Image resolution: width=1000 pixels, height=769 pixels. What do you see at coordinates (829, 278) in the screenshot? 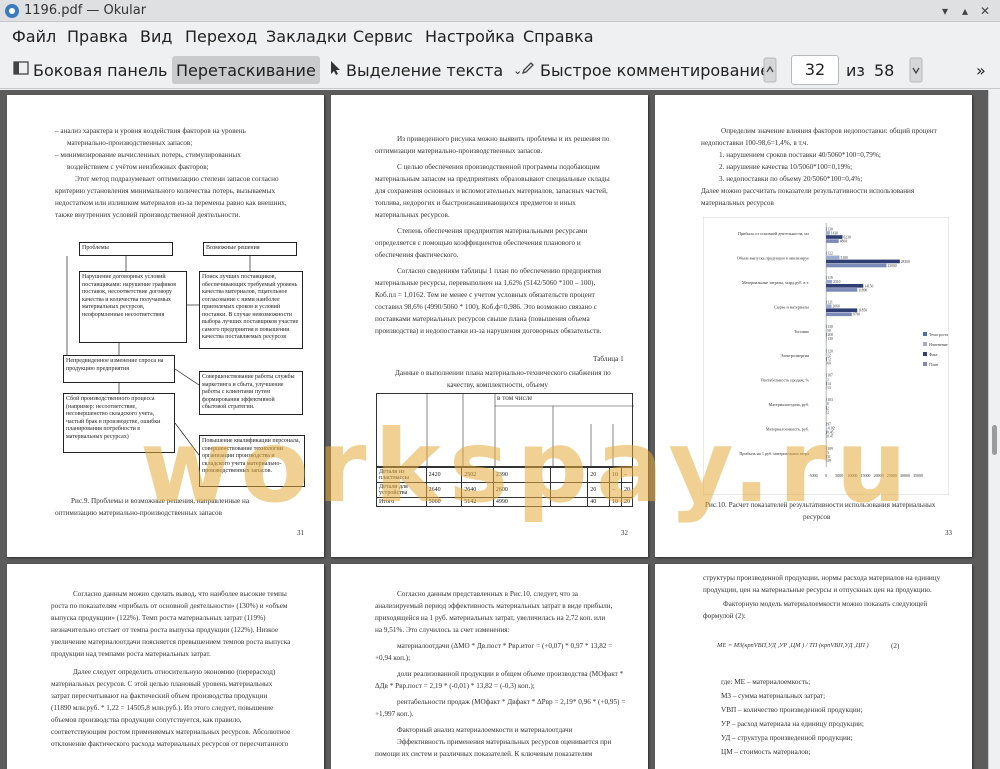
I see `bar-value-label: 119` at bounding box center [829, 278].